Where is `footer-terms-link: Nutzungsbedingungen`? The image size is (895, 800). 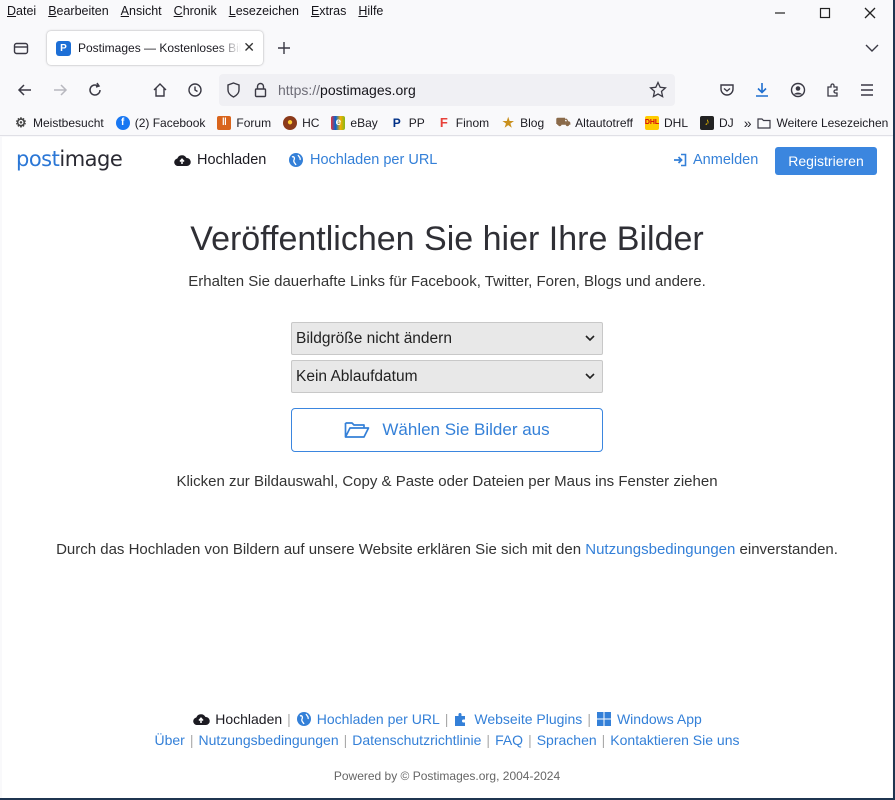
footer-terms-link: Nutzungsbedingungen is located at coordinates (268, 740).